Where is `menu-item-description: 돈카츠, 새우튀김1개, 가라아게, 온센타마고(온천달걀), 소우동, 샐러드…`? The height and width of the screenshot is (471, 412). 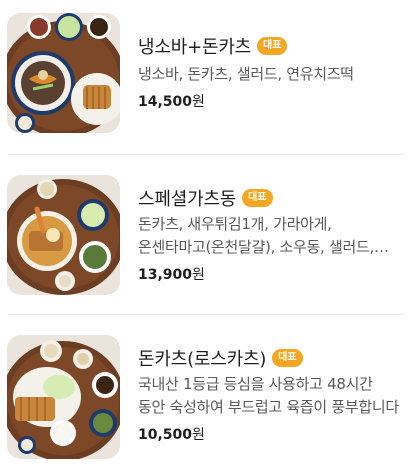
menu-item-description: 돈카츠, 새우튀김1개, 가라아게, 온센타마고(온천달걀), 소우동, 샐러드… is located at coordinates (256, 235).